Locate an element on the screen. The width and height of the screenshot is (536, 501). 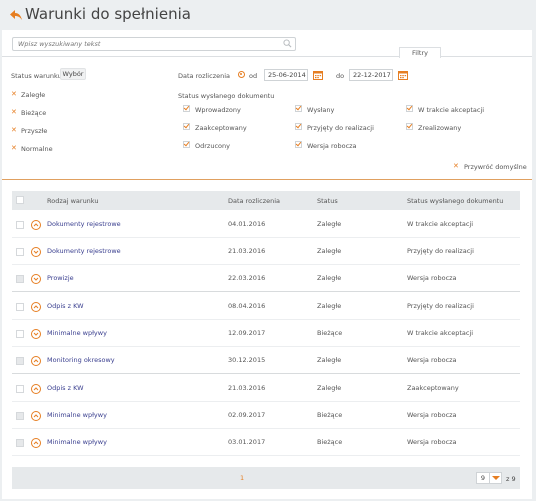
doc-status-option: Wysłany is located at coordinates (321, 110).